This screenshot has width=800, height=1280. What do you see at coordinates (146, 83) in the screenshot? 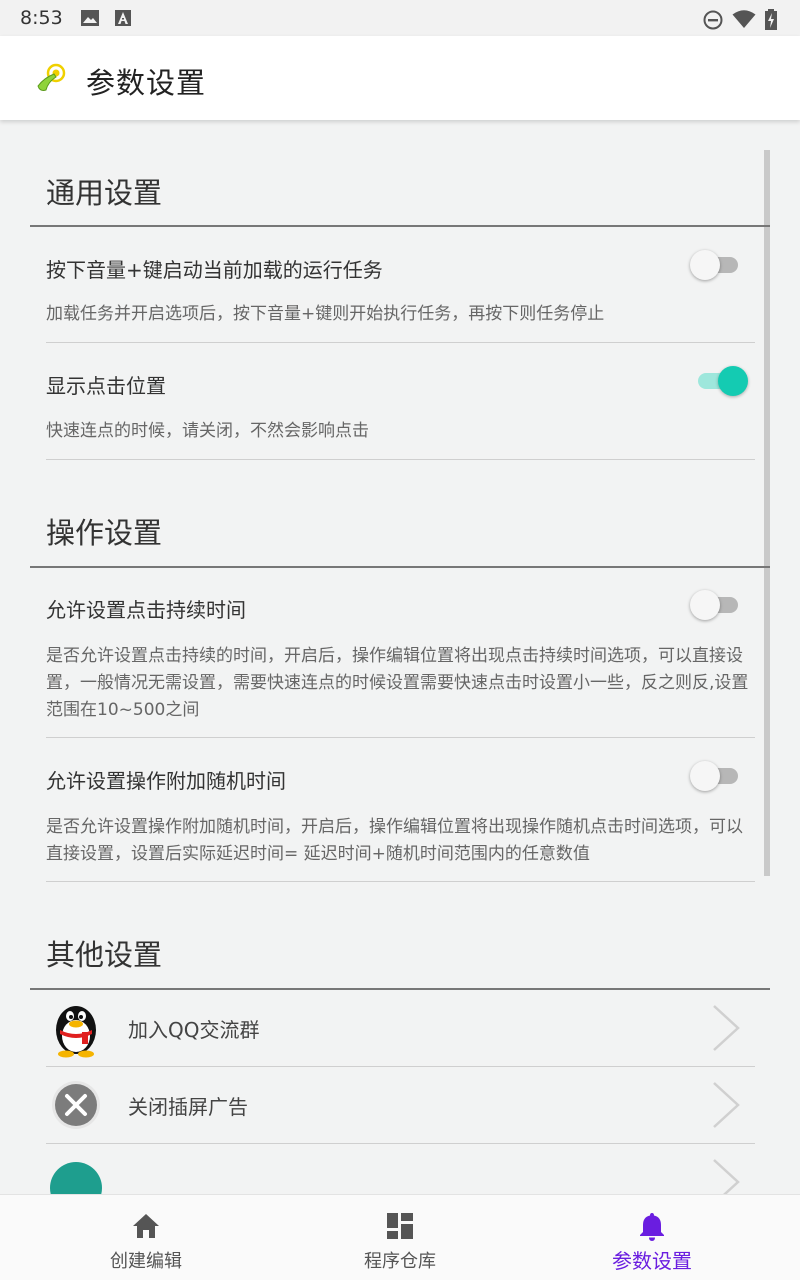
I see `page-title: 参数设置` at bounding box center [146, 83].